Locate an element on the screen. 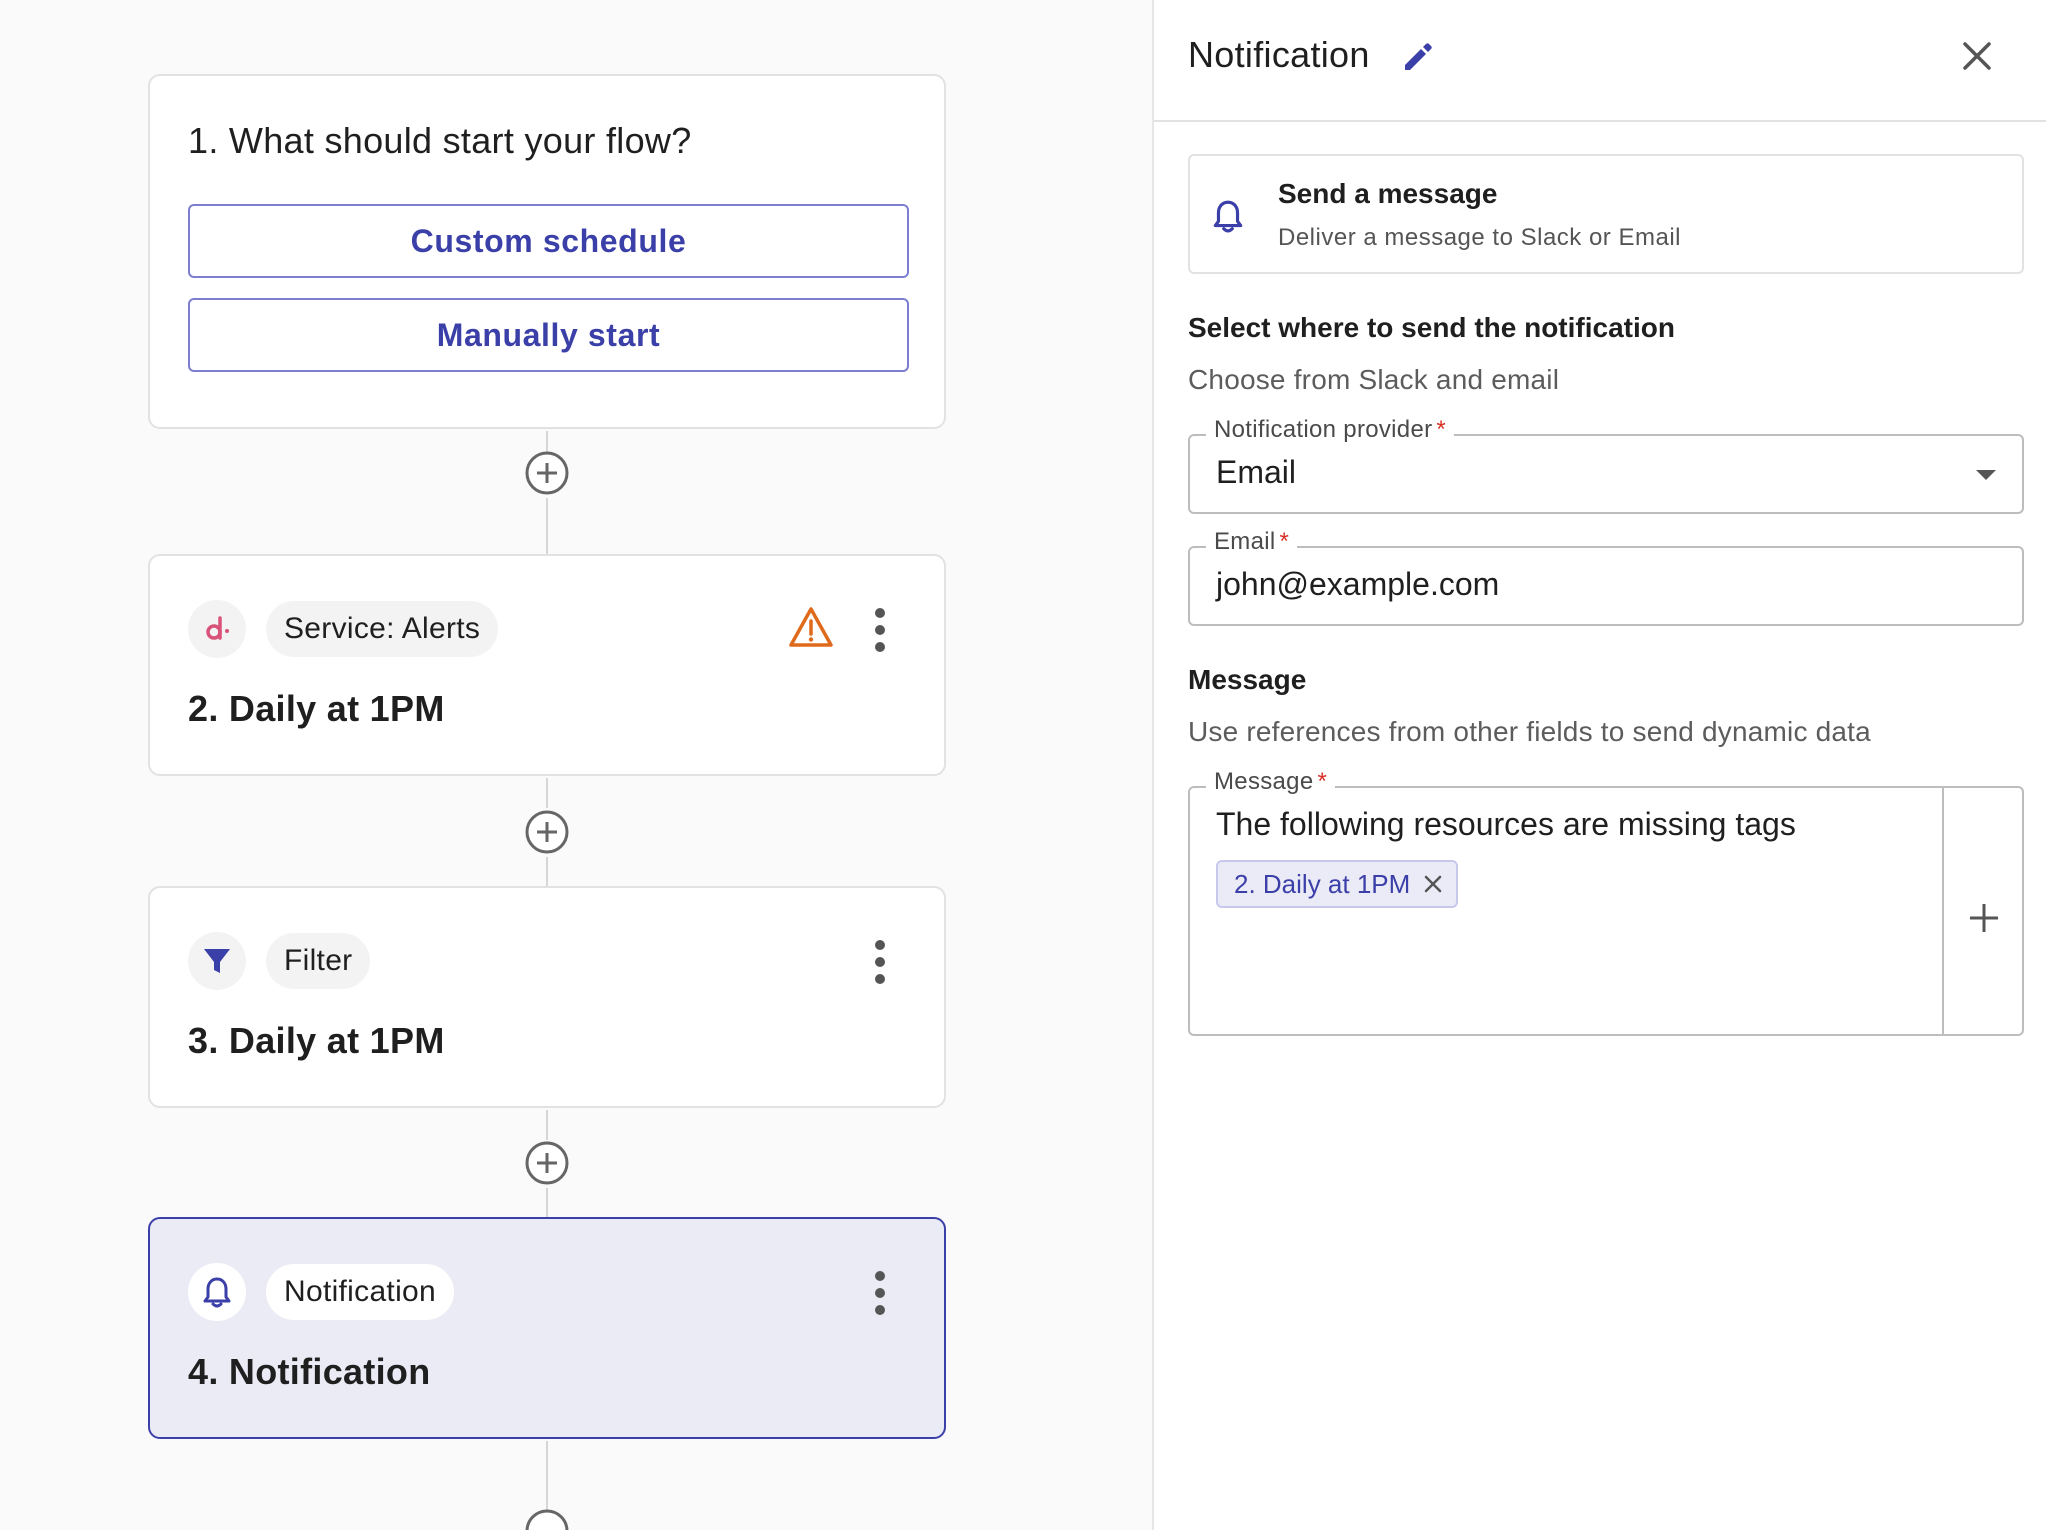 The width and height of the screenshot is (2046, 1530). service-logo-icon is located at coordinates (217, 629).